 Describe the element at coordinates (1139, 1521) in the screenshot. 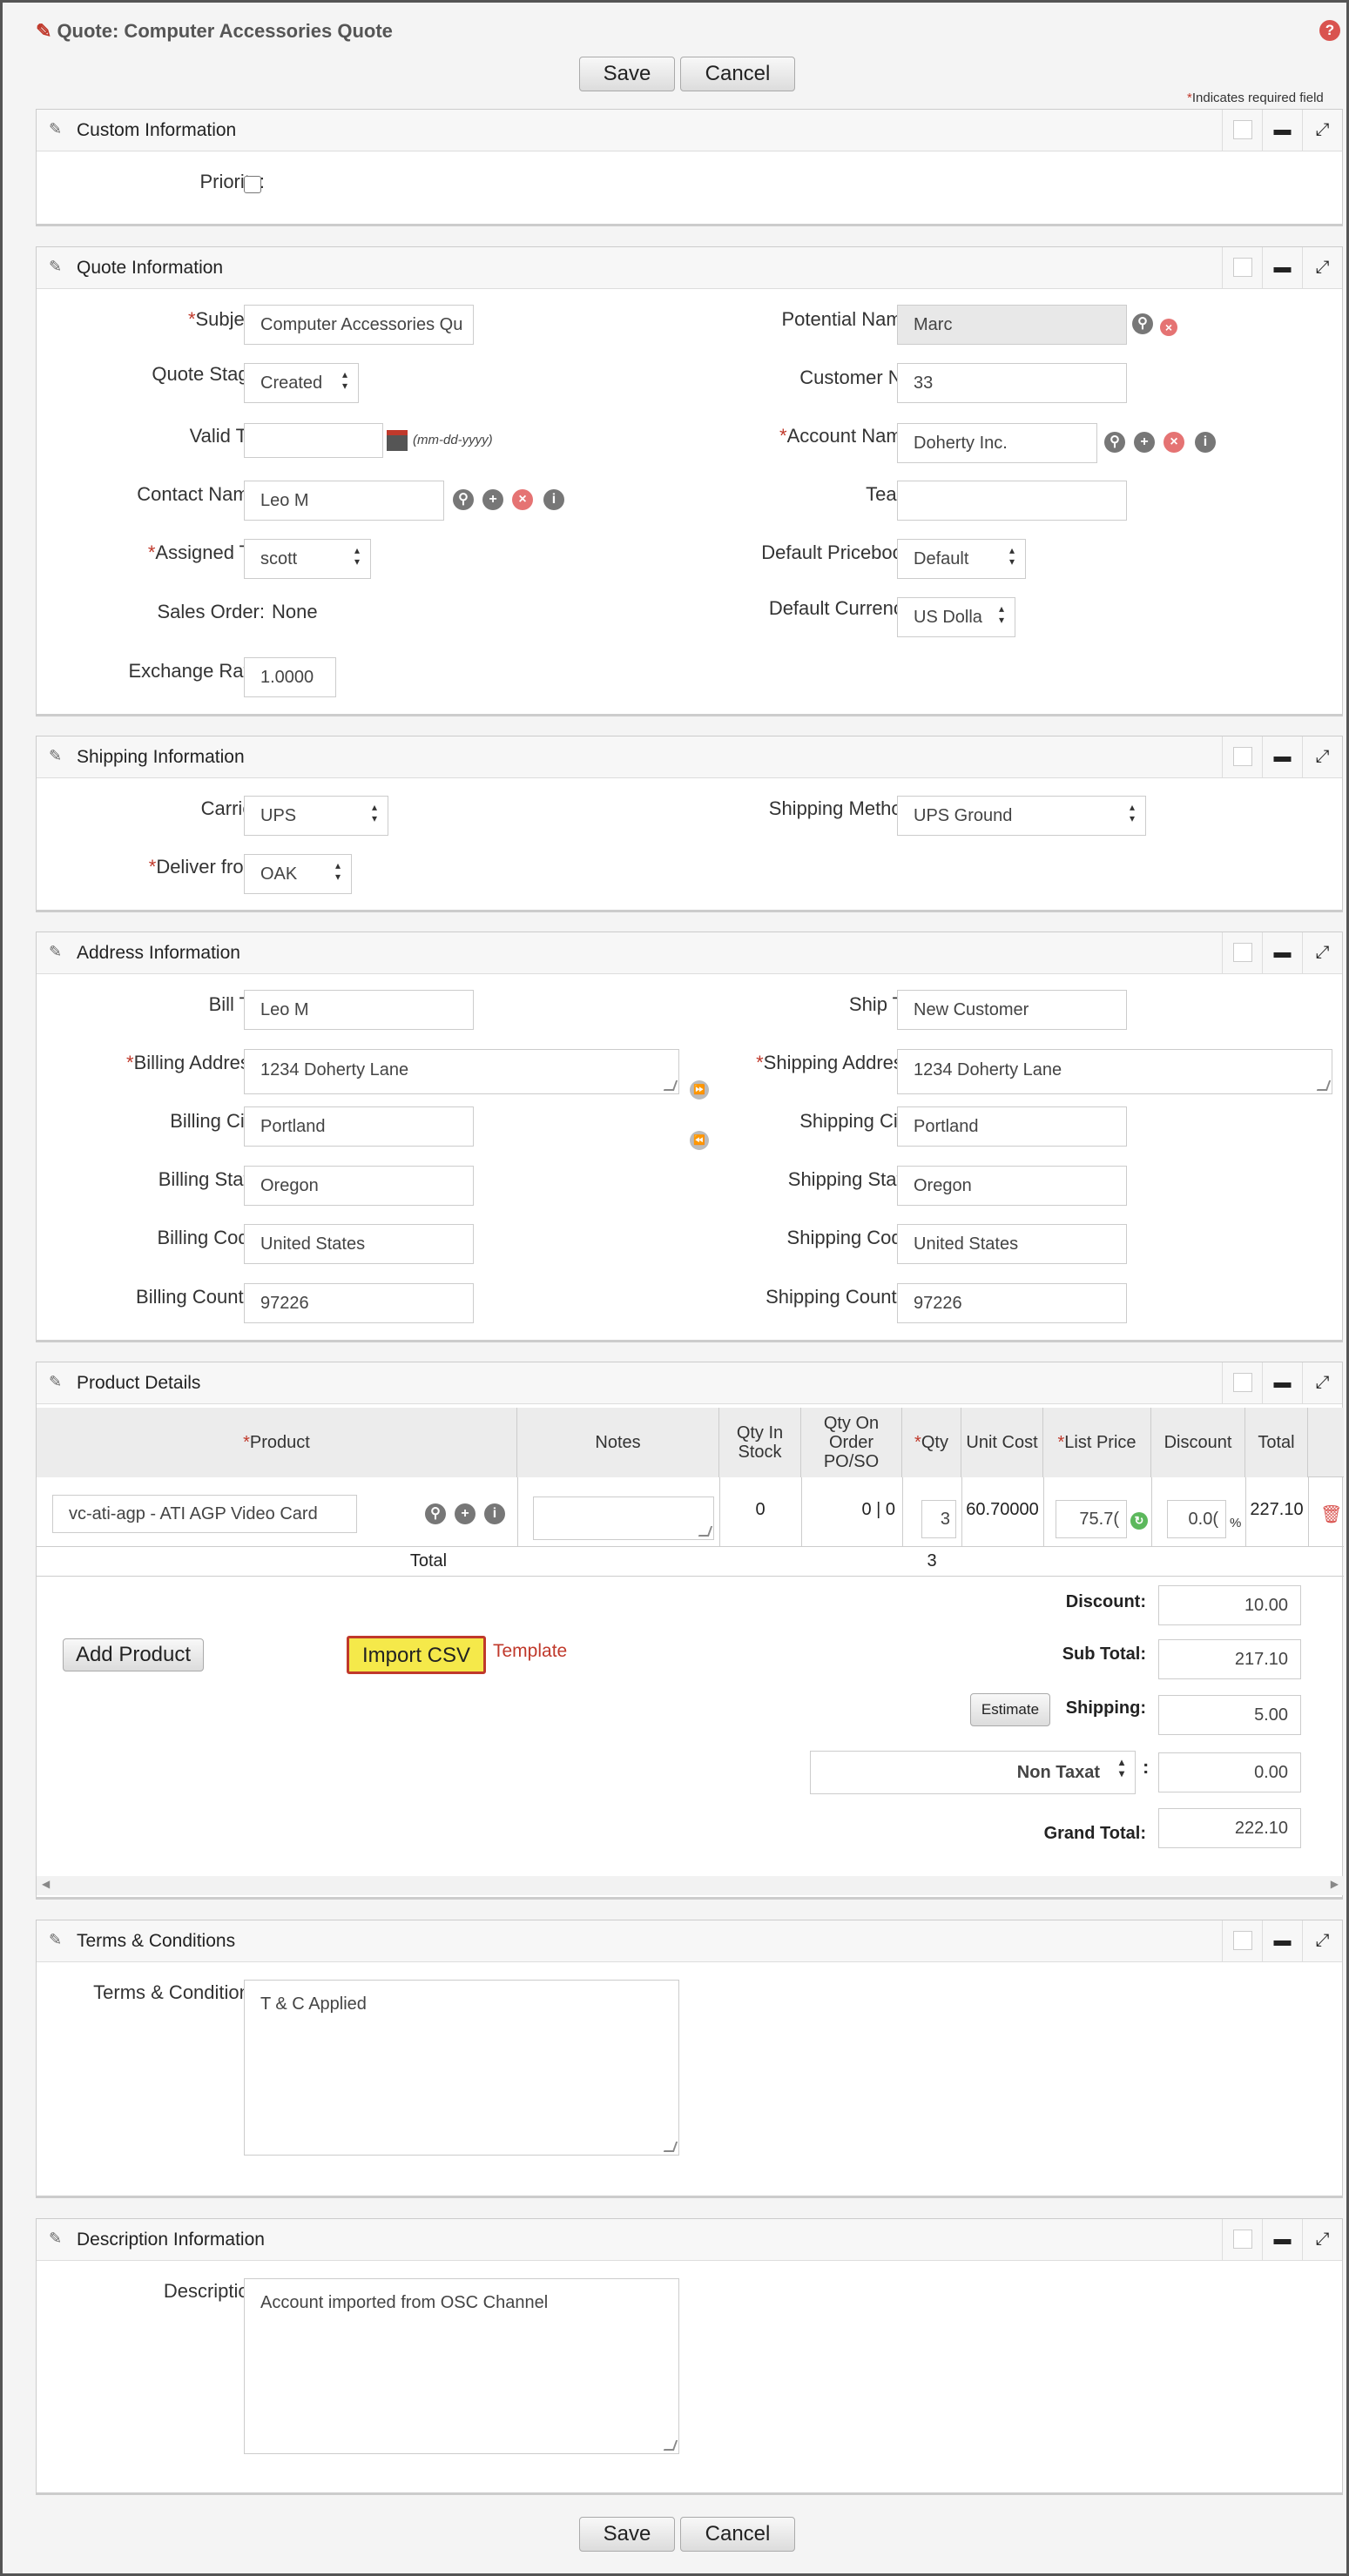

I see `refresh-price-icon: ↻` at that location.